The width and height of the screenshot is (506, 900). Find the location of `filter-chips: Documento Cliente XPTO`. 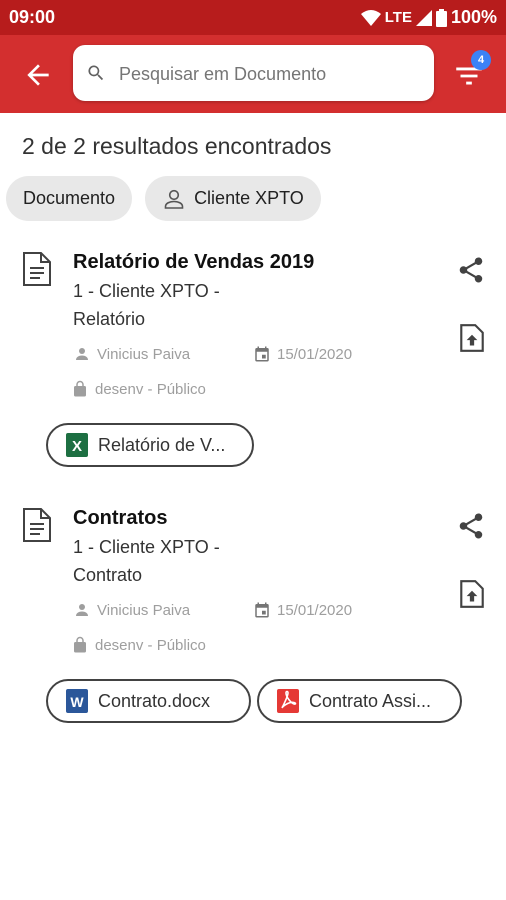

filter-chips: Documento Cliente XPTO is located at coordinates (163, 198).